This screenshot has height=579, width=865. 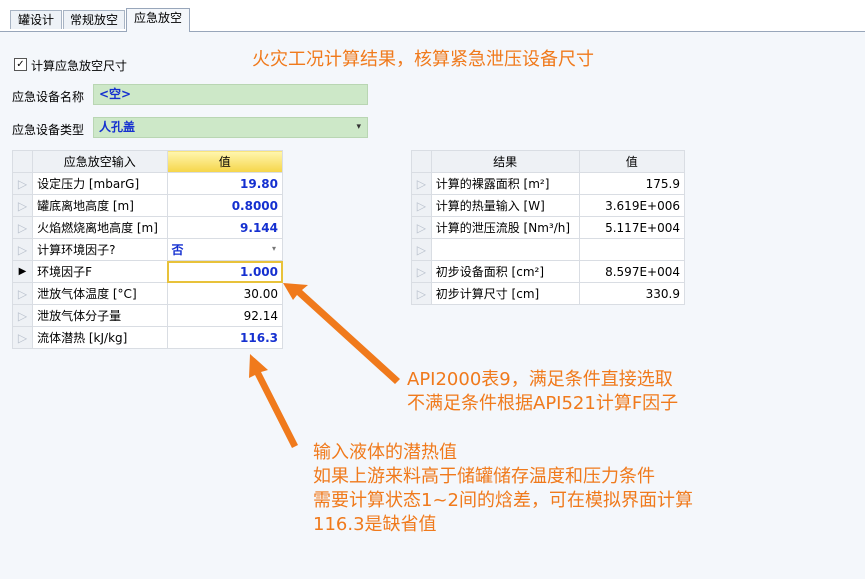 What do you see at coordinates (273, 401) in the screenshot?
I see `arrow-to-latent-heat` at bounding box center [273, 401].